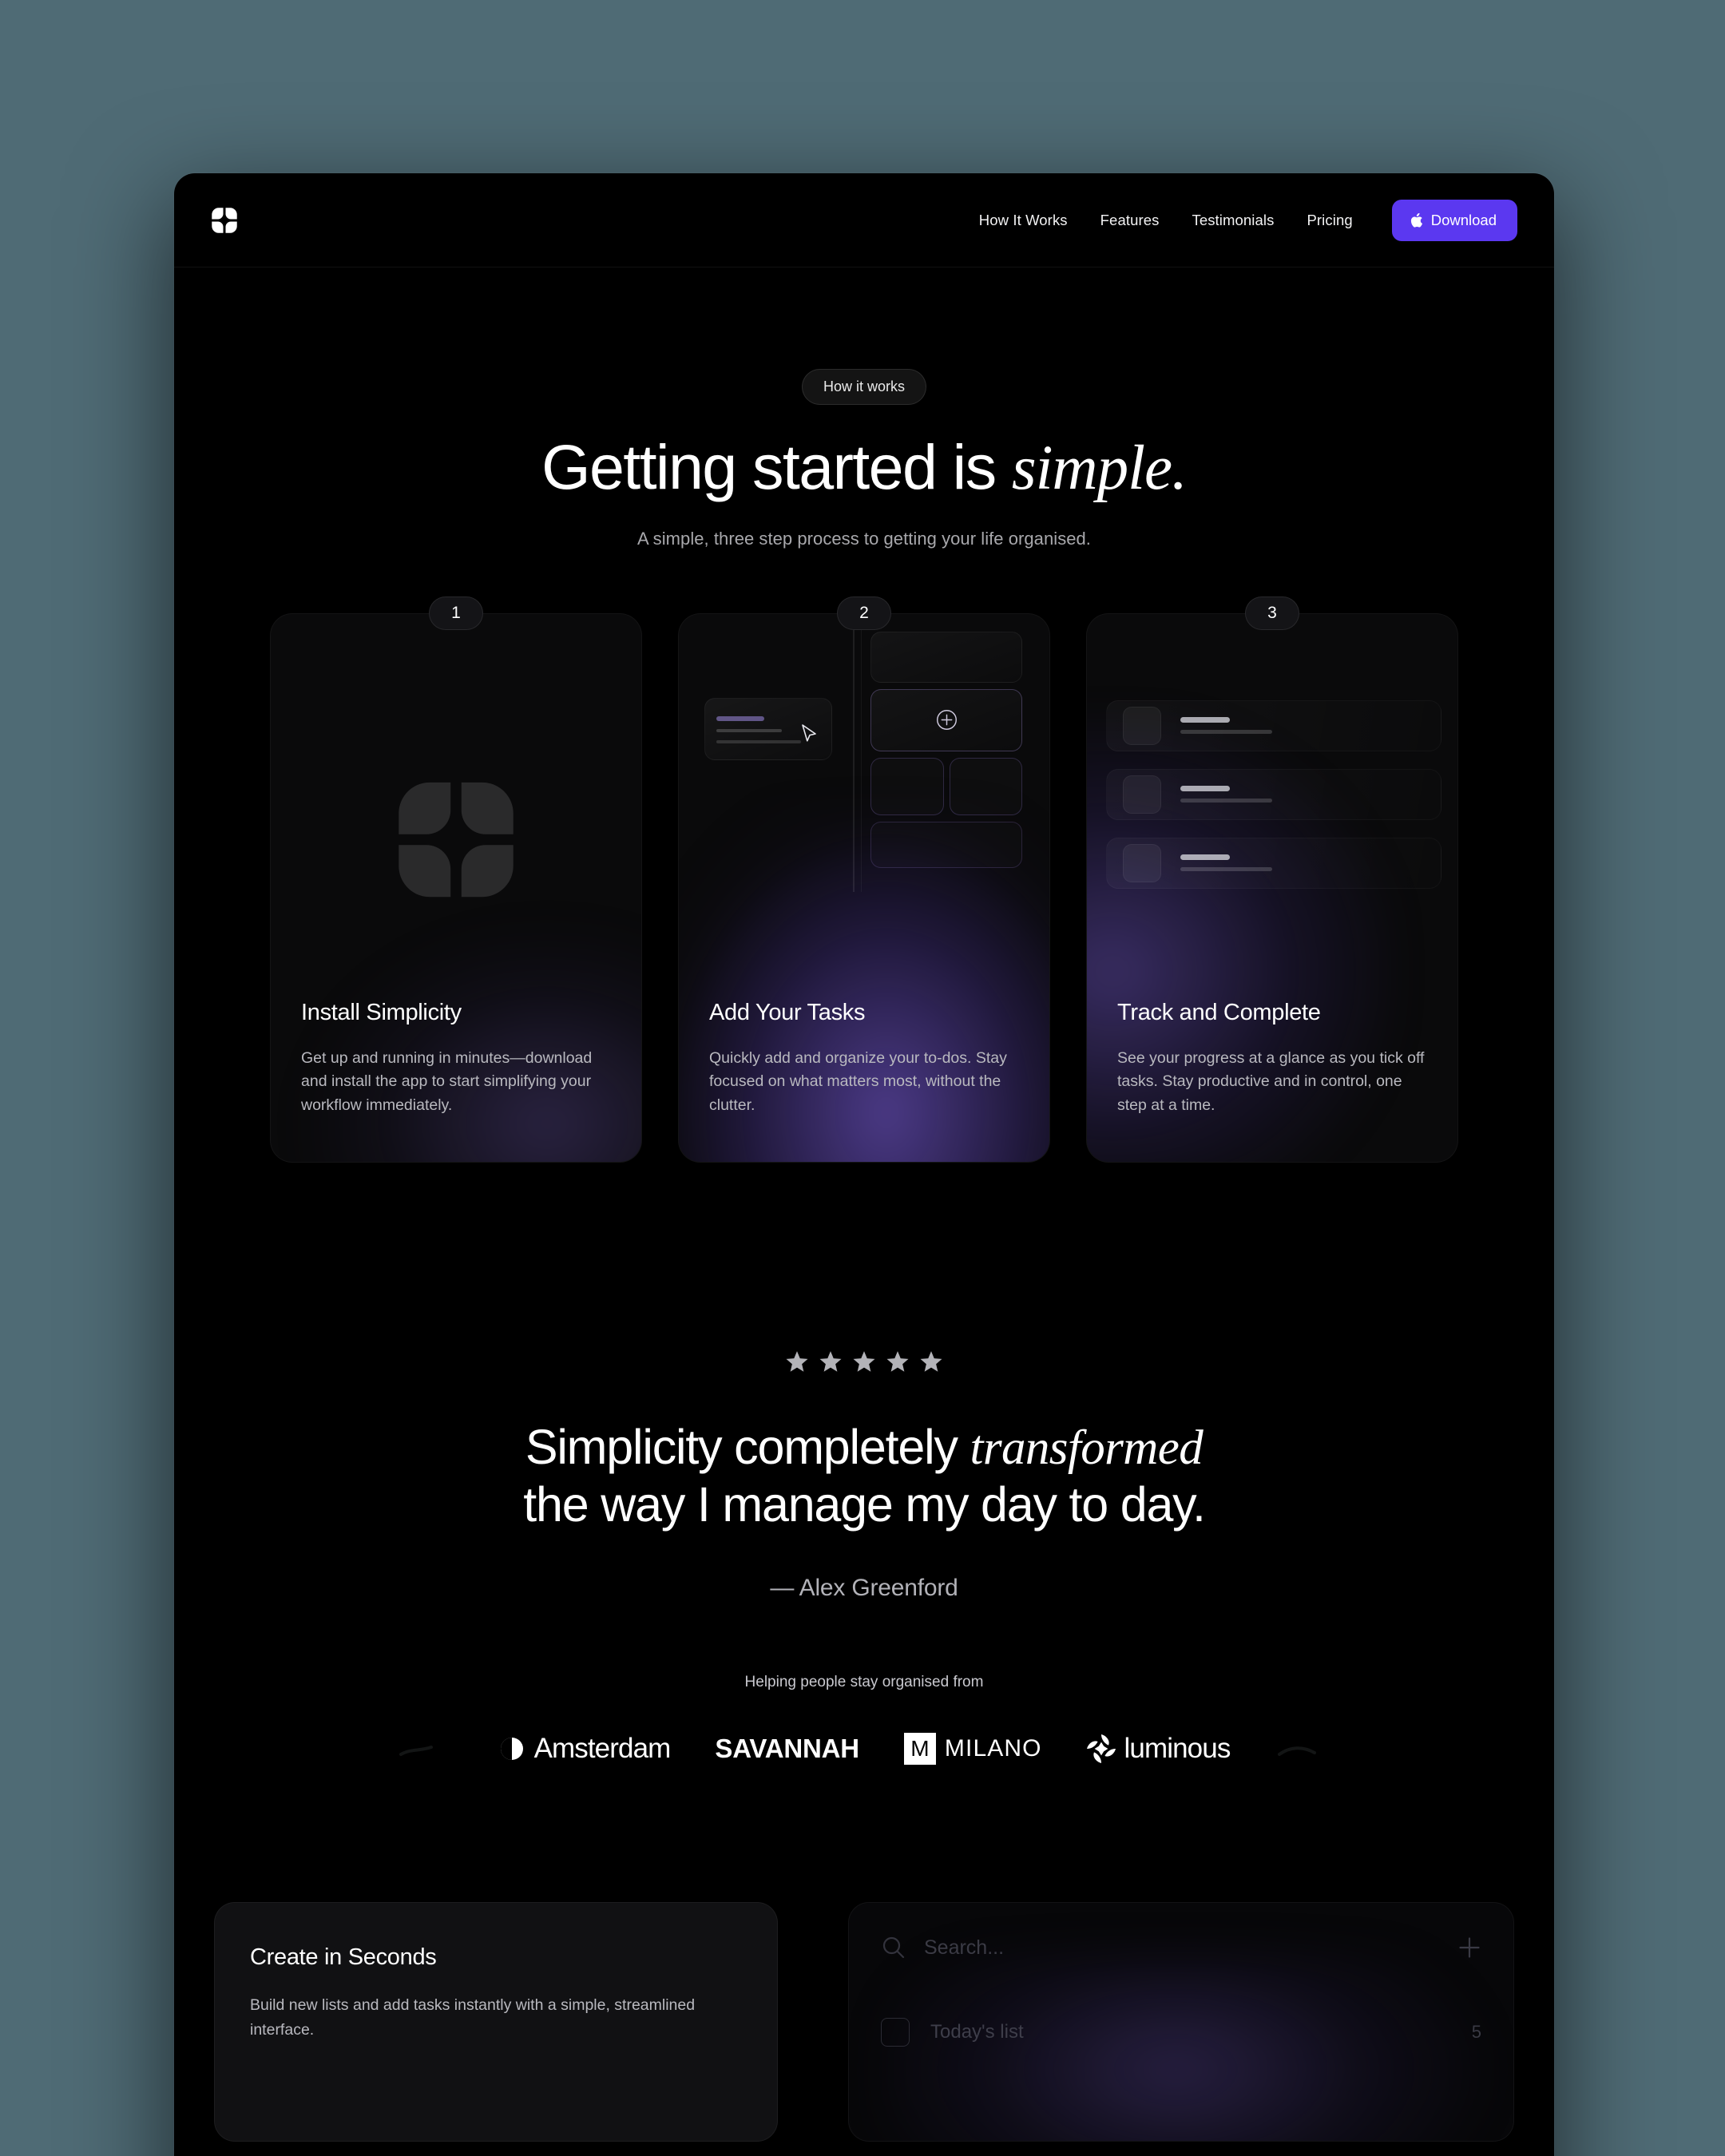  What do you see at coordinates (864, 1749) in the screenshot?
I see `logo-cloud: Amsterdam SAVANNAH M MILANO luminous` at bounding box center [864, 1749].